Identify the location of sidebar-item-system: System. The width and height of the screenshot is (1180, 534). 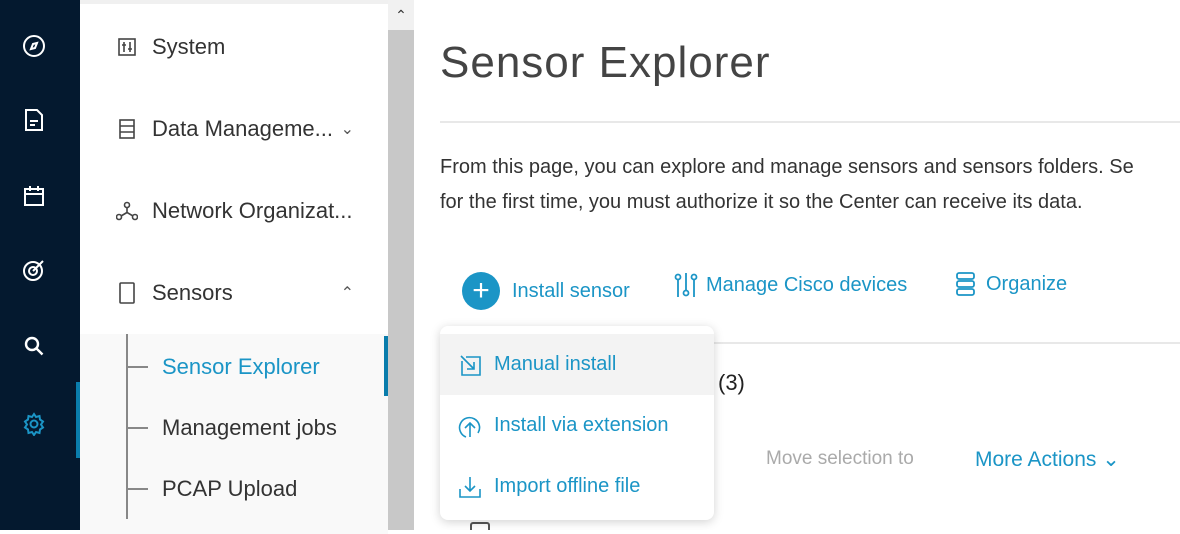
(246, 47).